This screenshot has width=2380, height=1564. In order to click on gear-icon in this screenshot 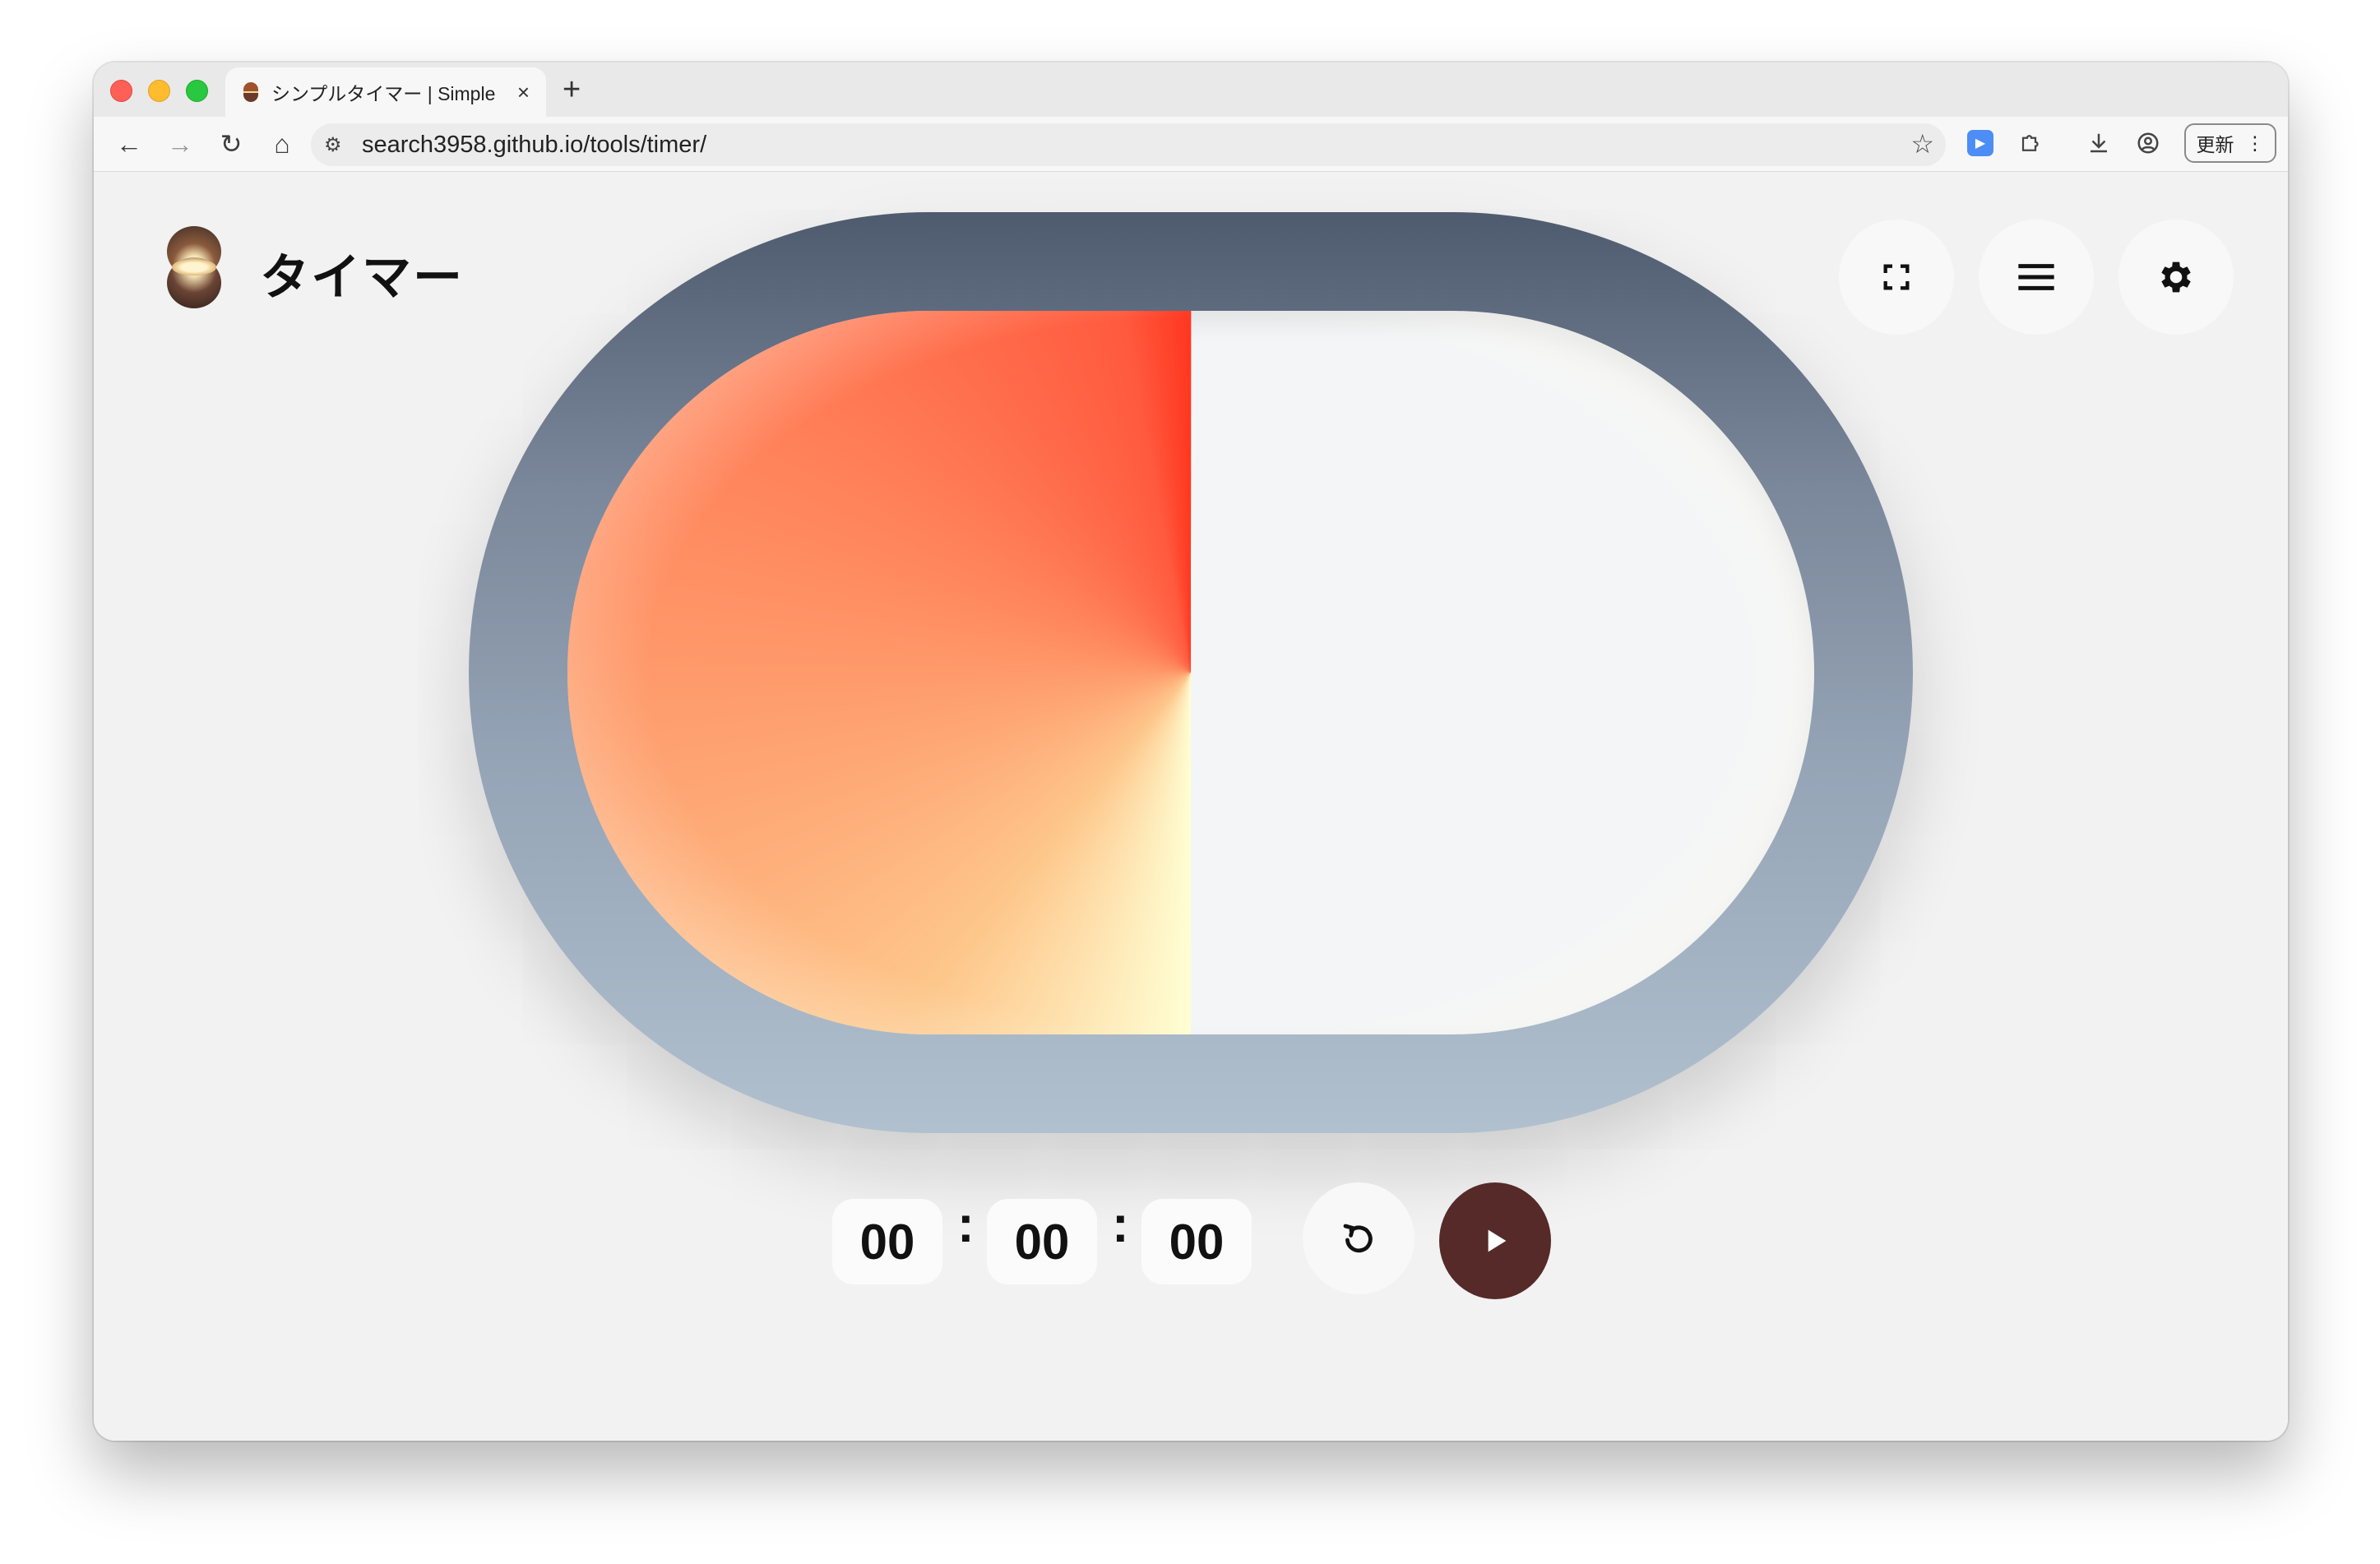, I will do `click(2176, 277)`.